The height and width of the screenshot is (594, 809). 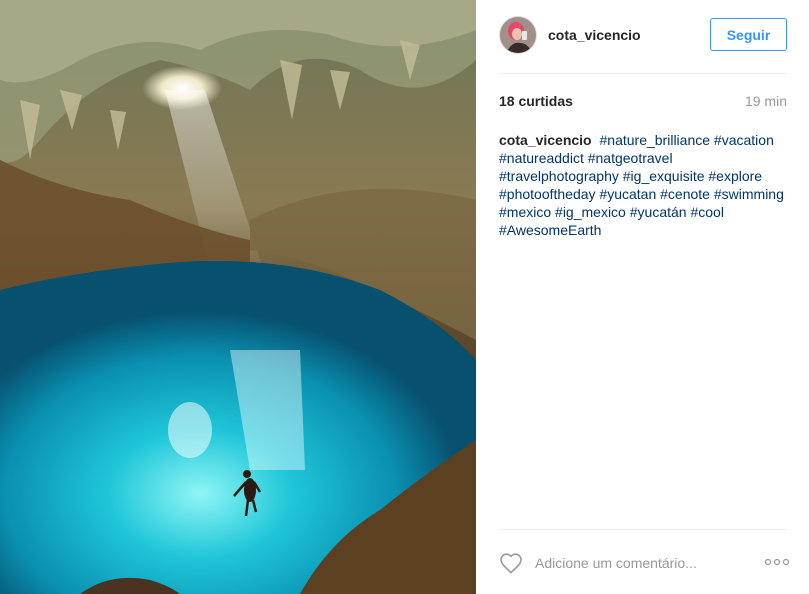 I want to click on comment-input, so click(x=640, y=563).